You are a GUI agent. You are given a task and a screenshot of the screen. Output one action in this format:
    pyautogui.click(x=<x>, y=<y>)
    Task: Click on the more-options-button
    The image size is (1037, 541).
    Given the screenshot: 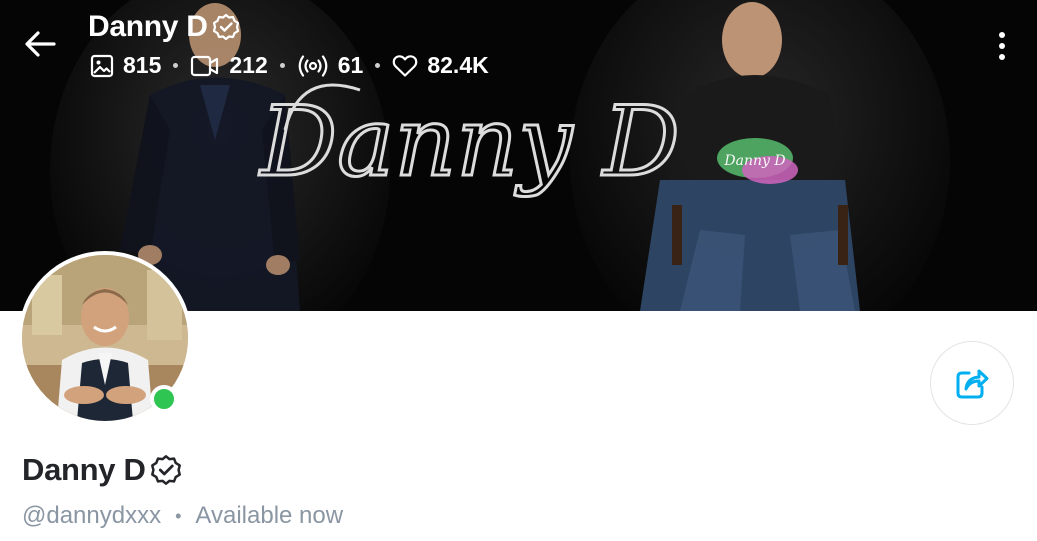 What is the action you would take?
    pyautogui.click(x=1002, y=46)
    